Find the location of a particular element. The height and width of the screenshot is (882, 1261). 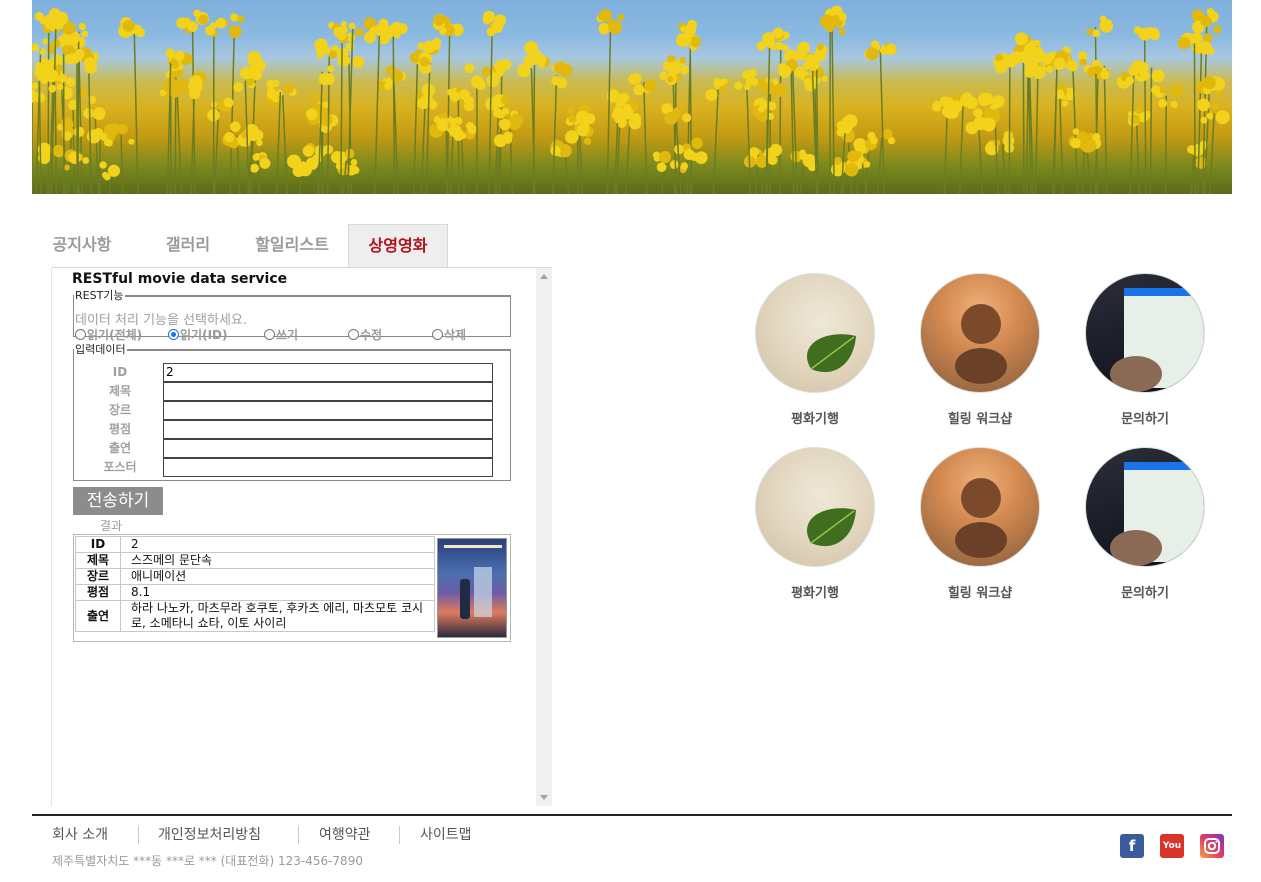

id-input: 2 is located at coordinates (328, 372).